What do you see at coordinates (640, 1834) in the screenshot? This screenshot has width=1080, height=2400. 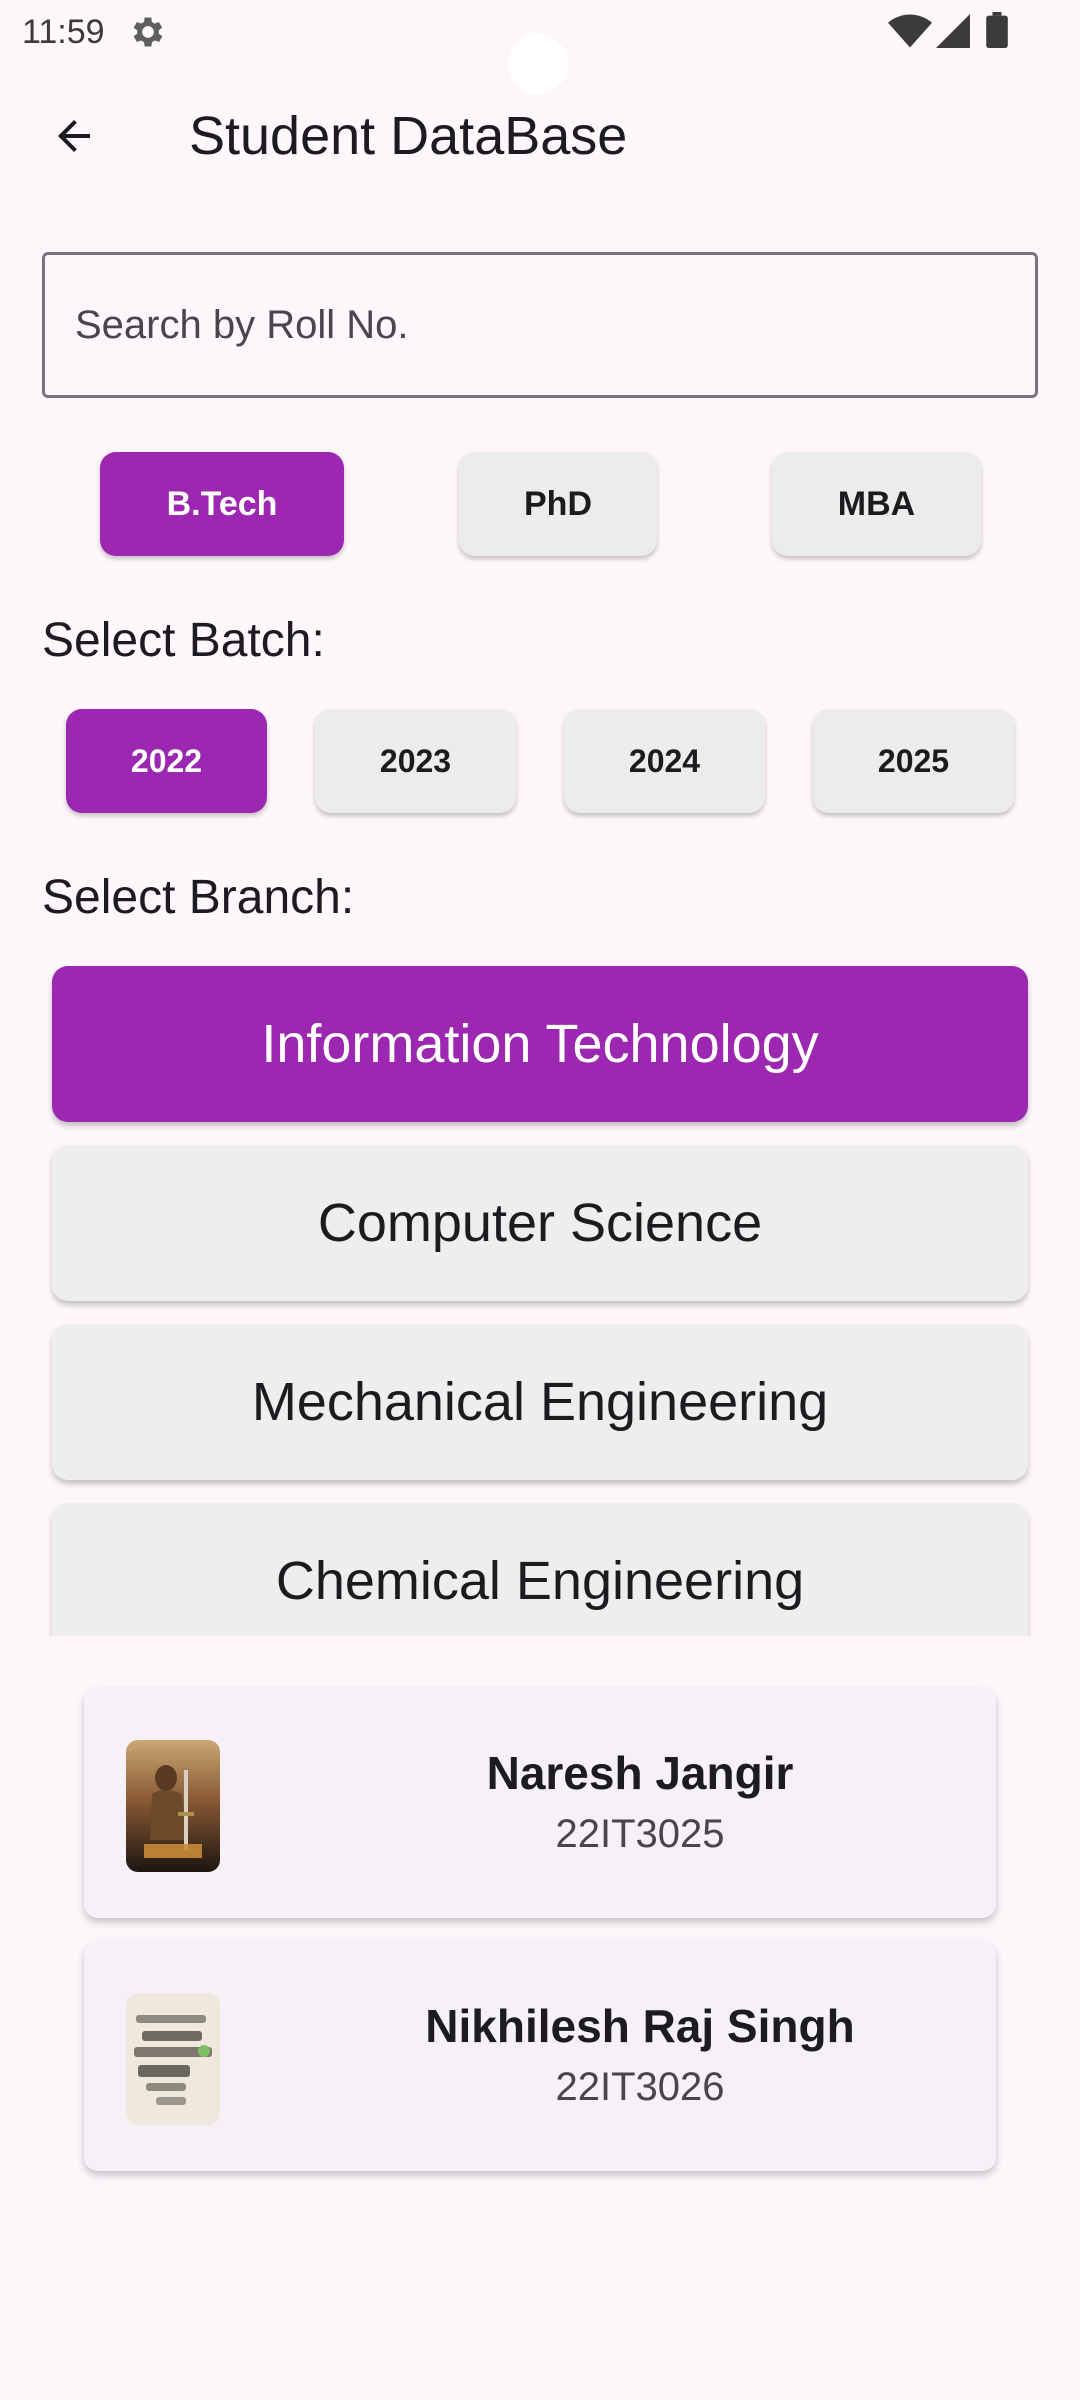 I see `student-roll-number: 22IT3025` at bounding box center [640, 1834].